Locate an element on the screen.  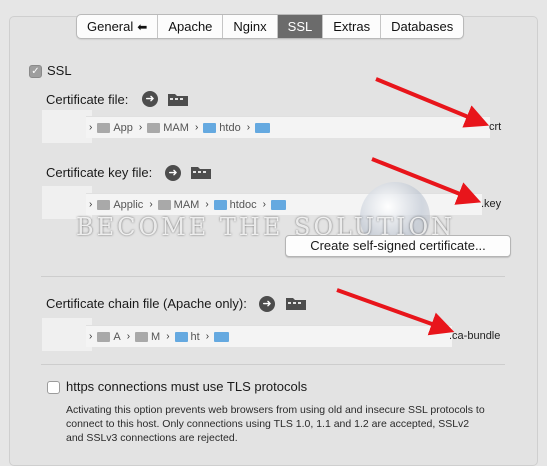
tab-databases: Databases is located at coordinates (422, 26).